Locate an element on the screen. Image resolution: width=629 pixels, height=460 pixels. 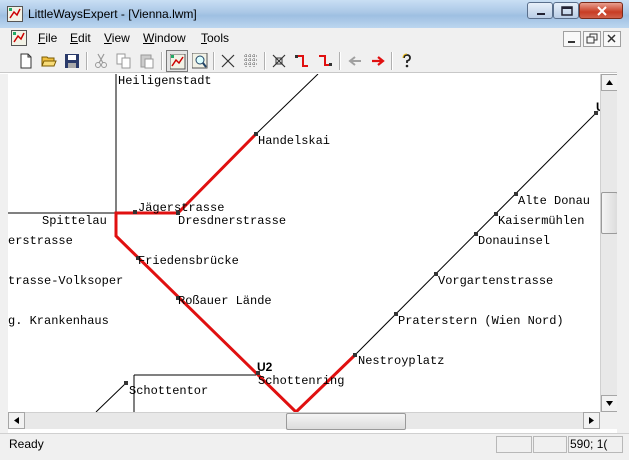
scroll-up-button is located at coordinates (609, 82).